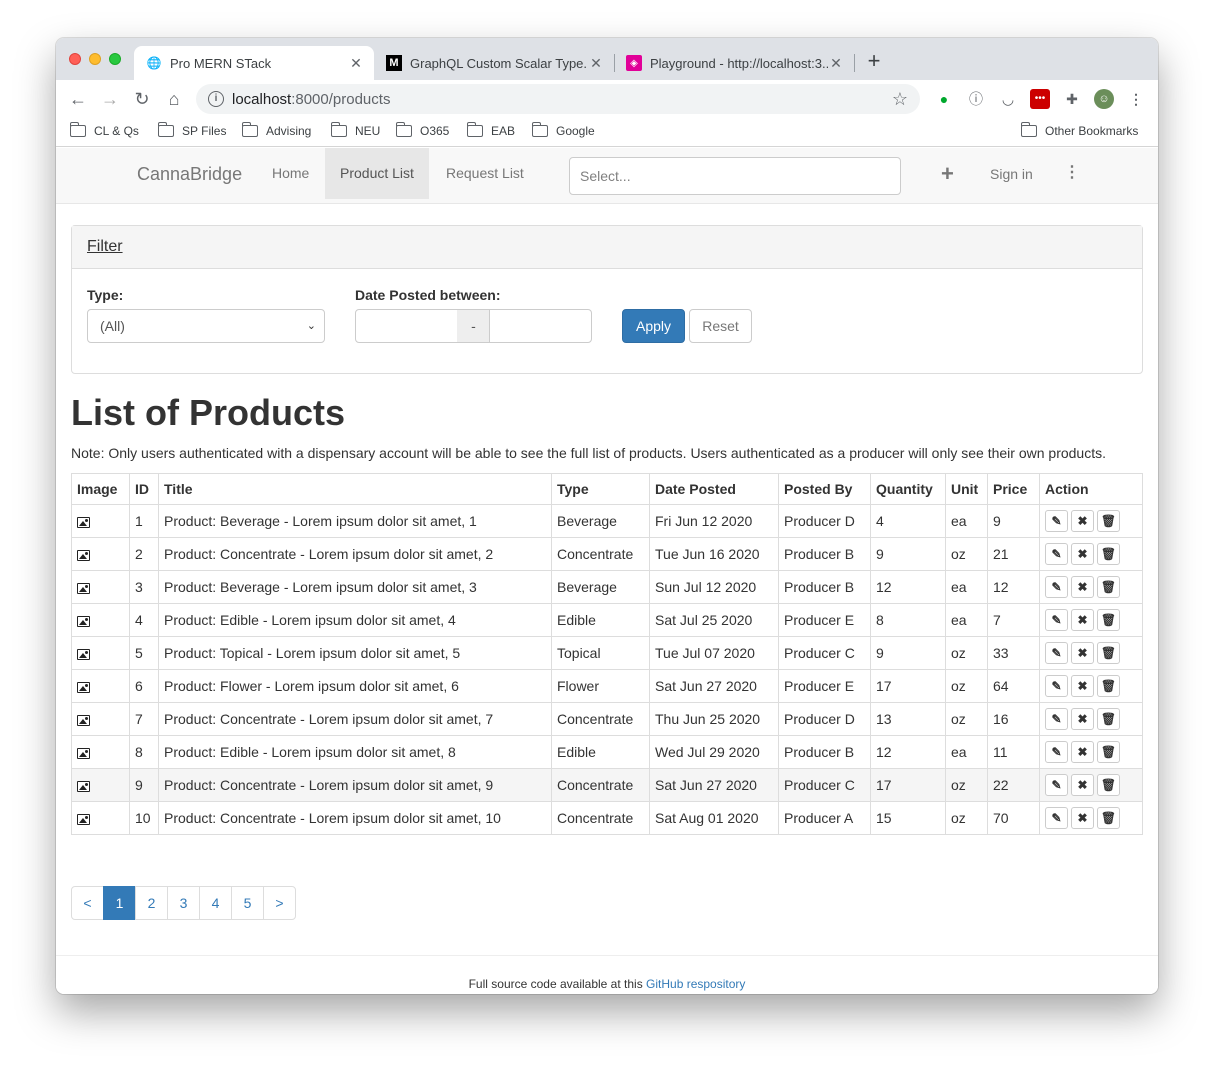 Image resolution: width=1214 pixels, height=1069 pixels. What do you see at coordinates (119, 903) in the screenshot?
I see `page-1-button: 1` at bounding box center [119, 903].